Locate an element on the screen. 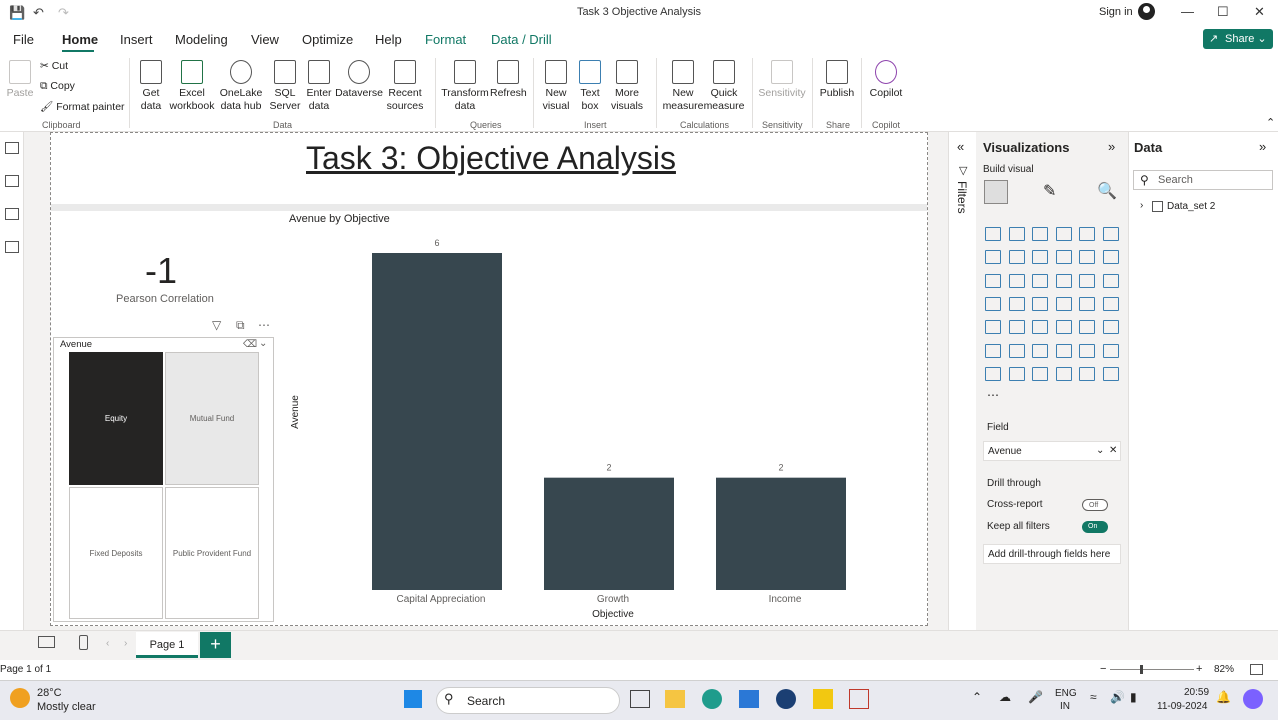 The image size is (1278, 720). menu-view: View is located at coordinates (265, 39).